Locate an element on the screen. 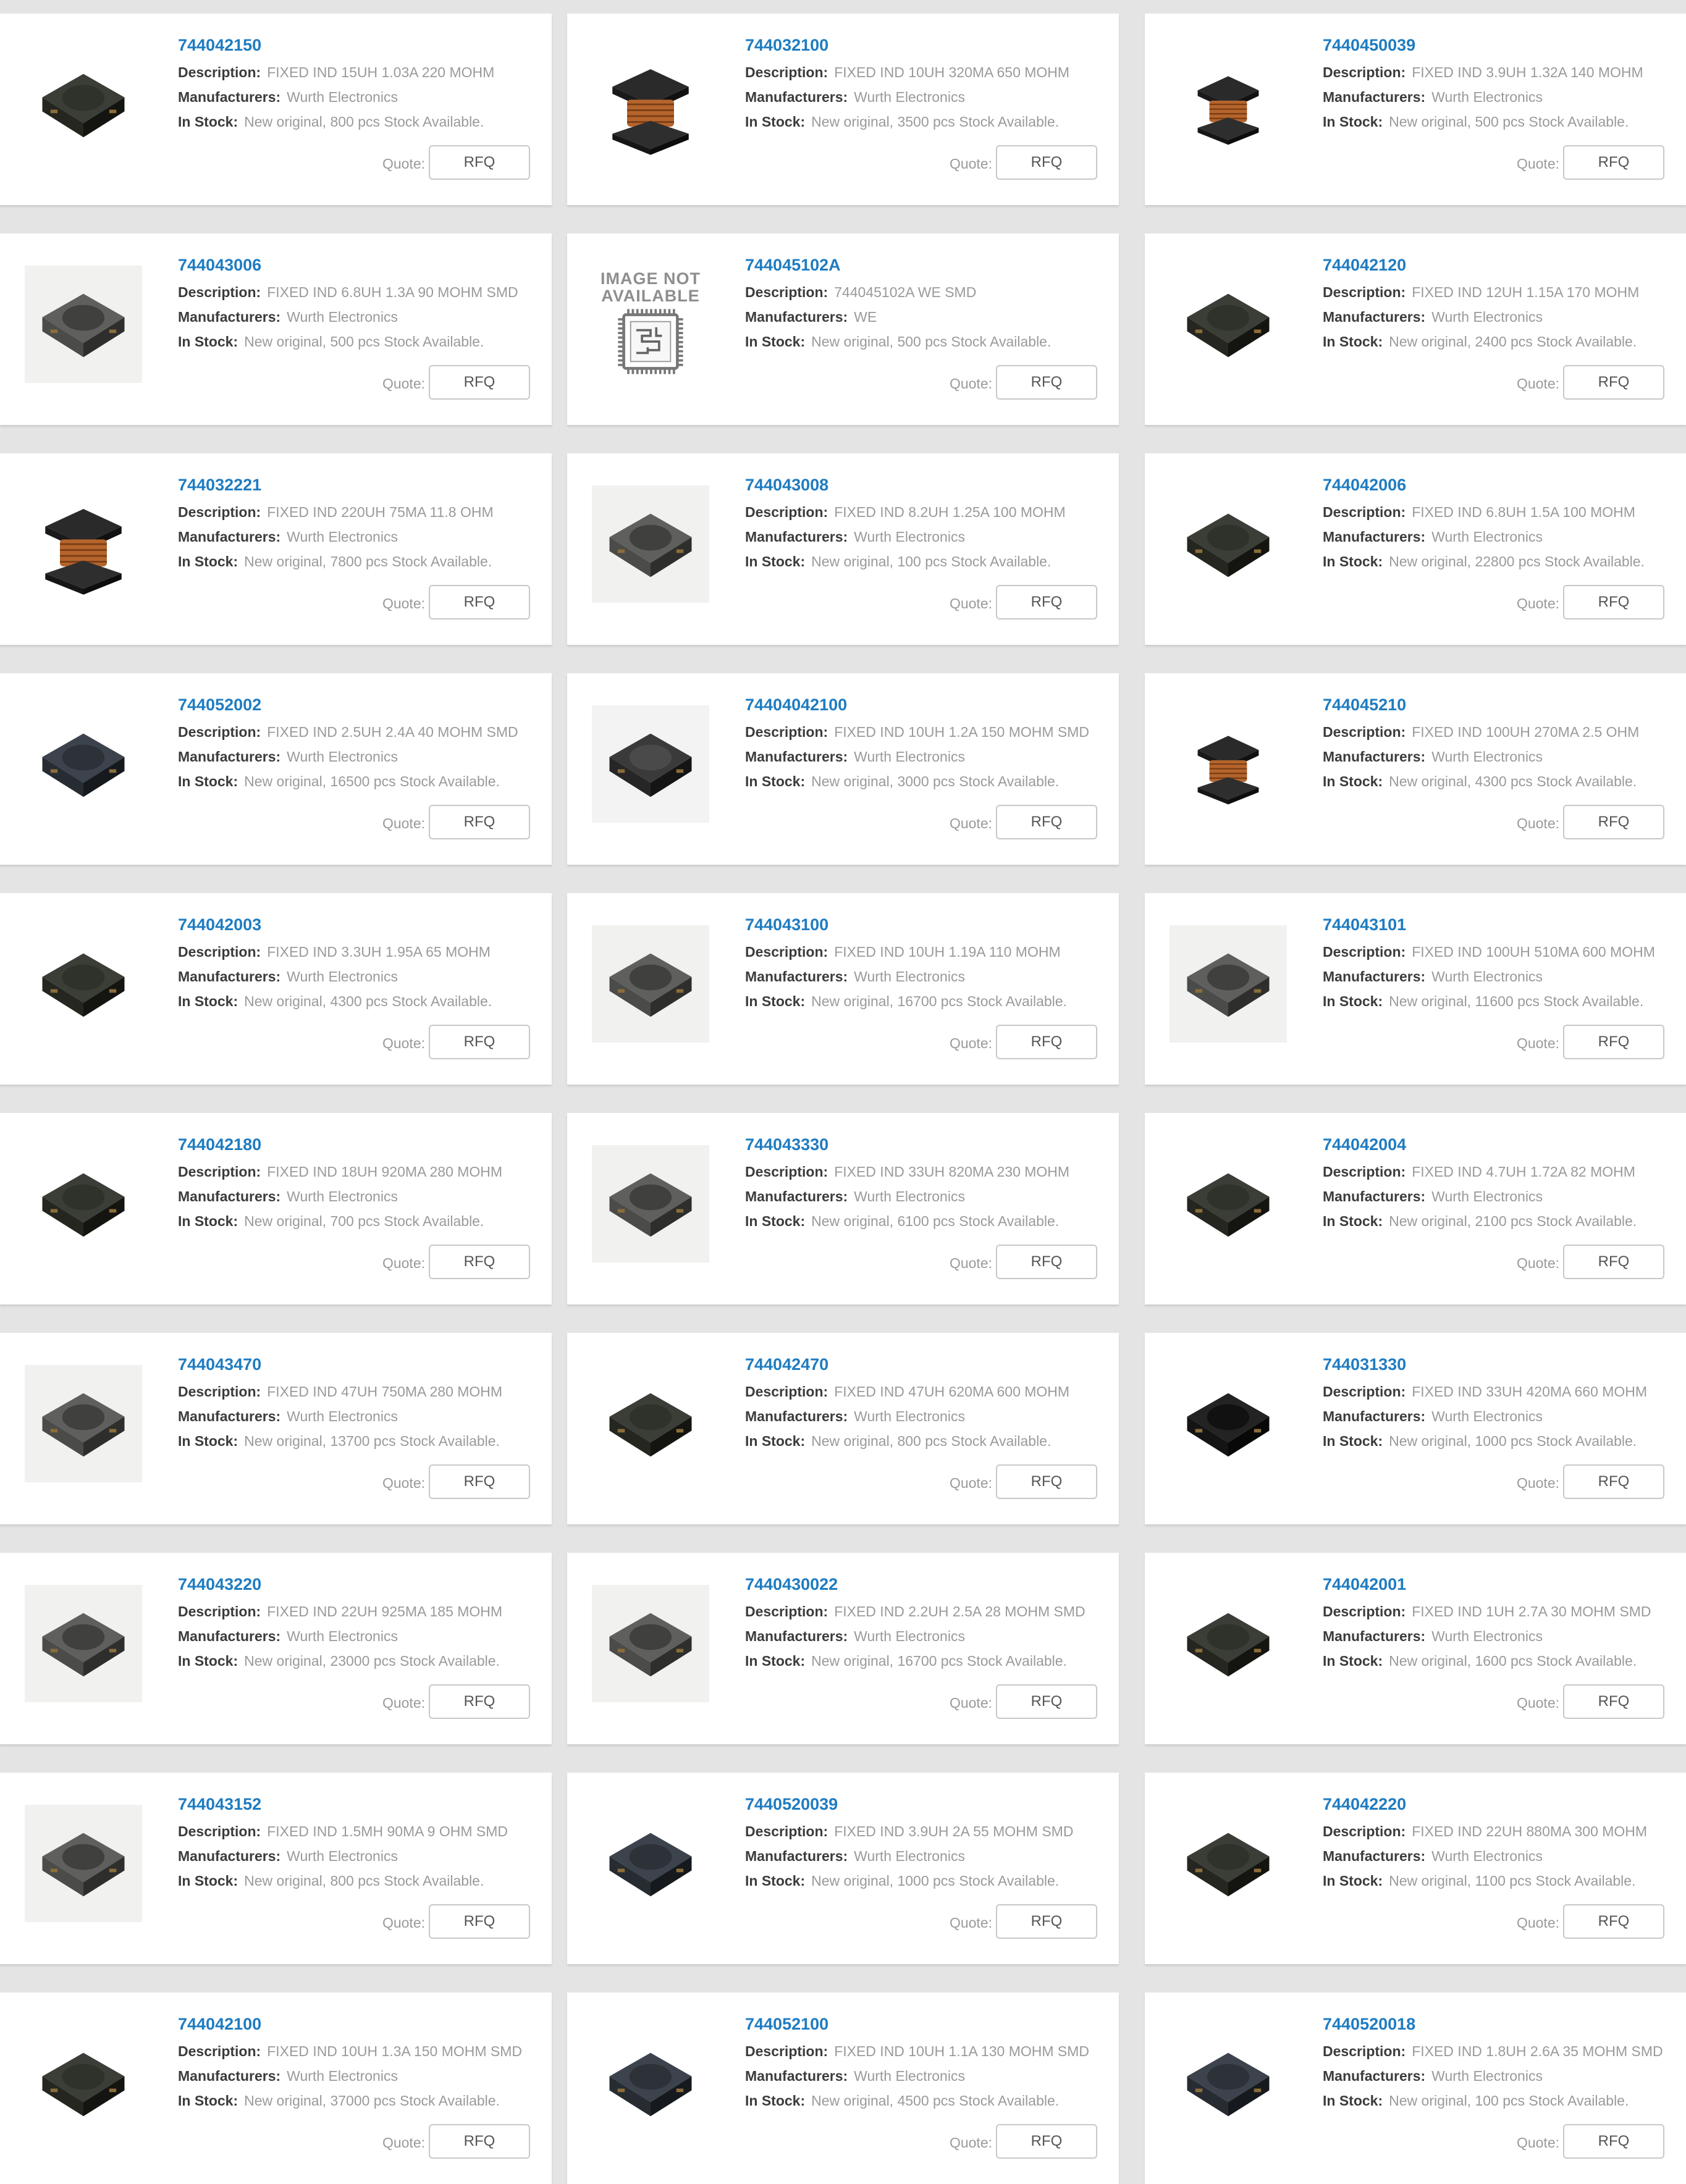 The height and width of the screenshot is (2184, 1686). part-number-link: 7440450039 is located at coordinates (1369, 46).